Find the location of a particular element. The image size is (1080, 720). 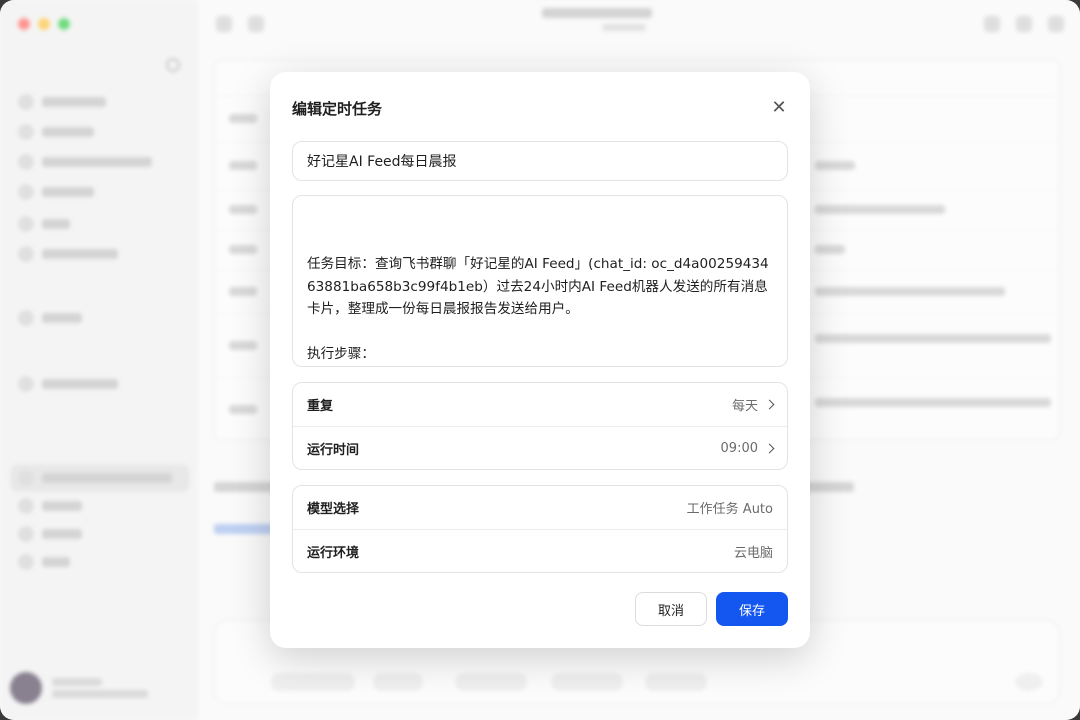

schedule-settings-group: 重复 每天 运行时间 09:00 is located at coordinates (540, 426).